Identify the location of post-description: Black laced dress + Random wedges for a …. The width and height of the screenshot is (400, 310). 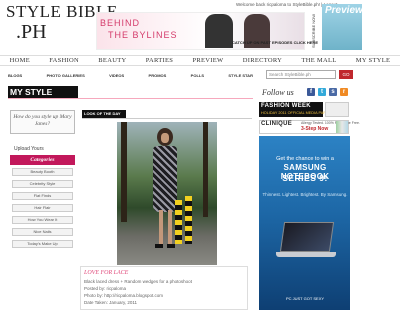
(138, 281).